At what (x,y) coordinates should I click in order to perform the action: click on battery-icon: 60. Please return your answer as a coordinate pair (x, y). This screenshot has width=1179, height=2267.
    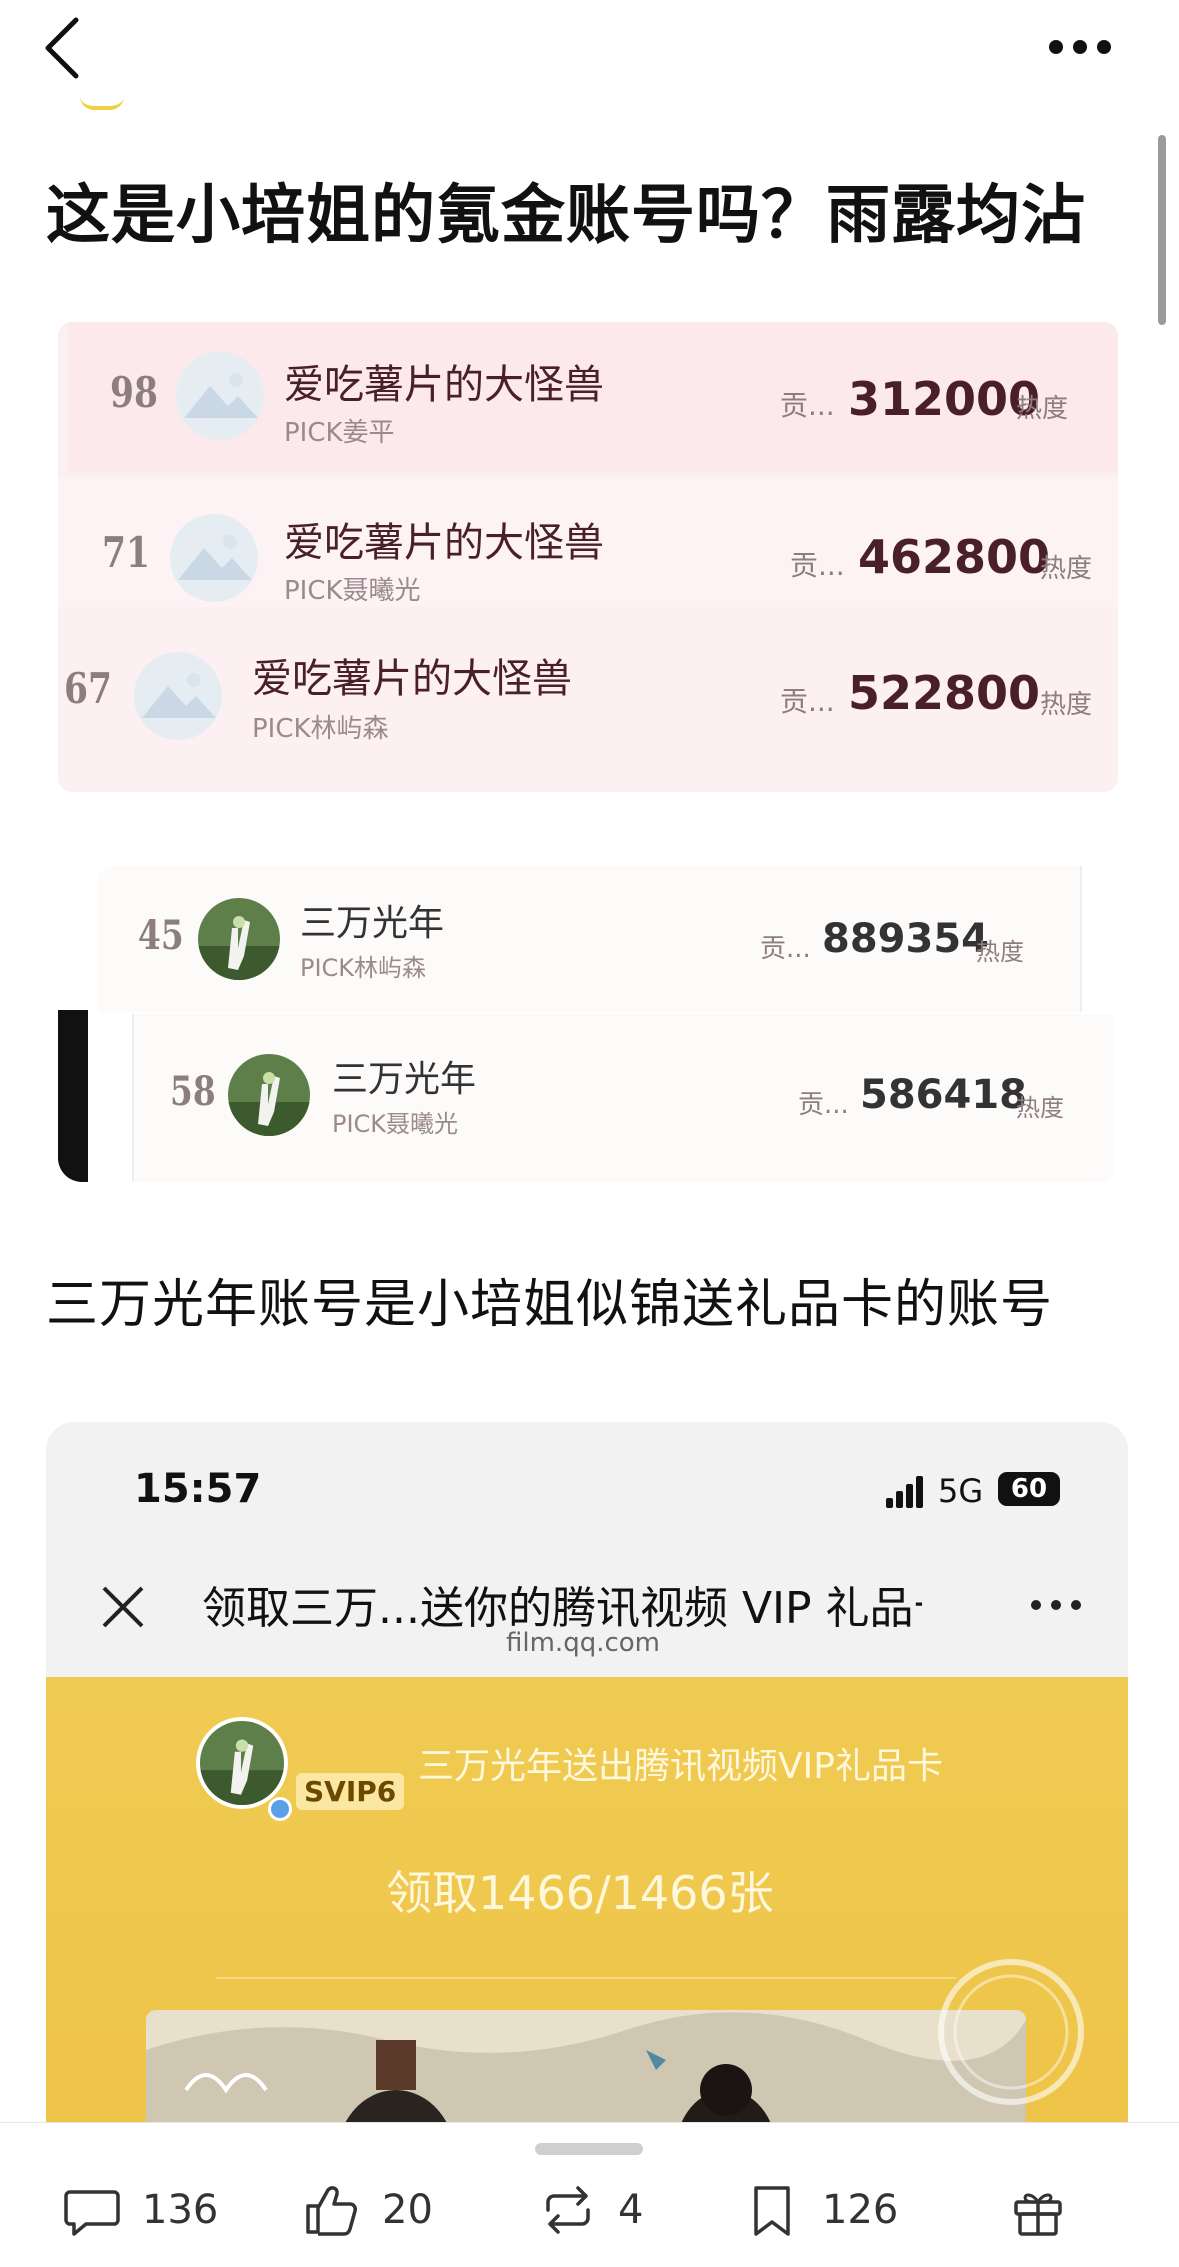
    Looking at the image, I should click on (1029, 1489).